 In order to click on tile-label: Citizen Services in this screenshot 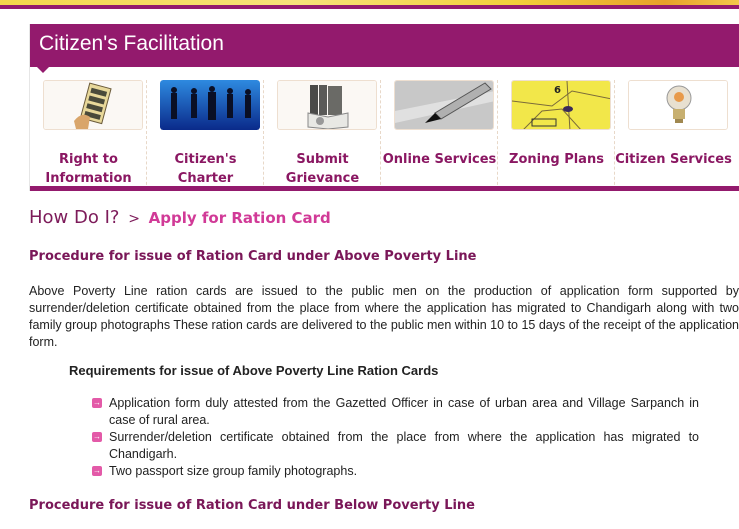, I will do `click(673, 159)`.